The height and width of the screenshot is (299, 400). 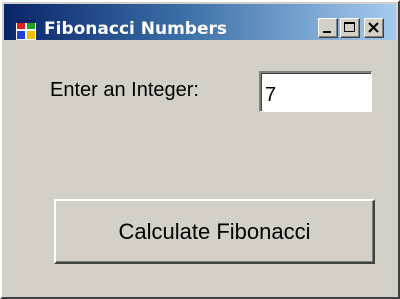 I want to click on minimize-icon, so click(x=327, y=32).